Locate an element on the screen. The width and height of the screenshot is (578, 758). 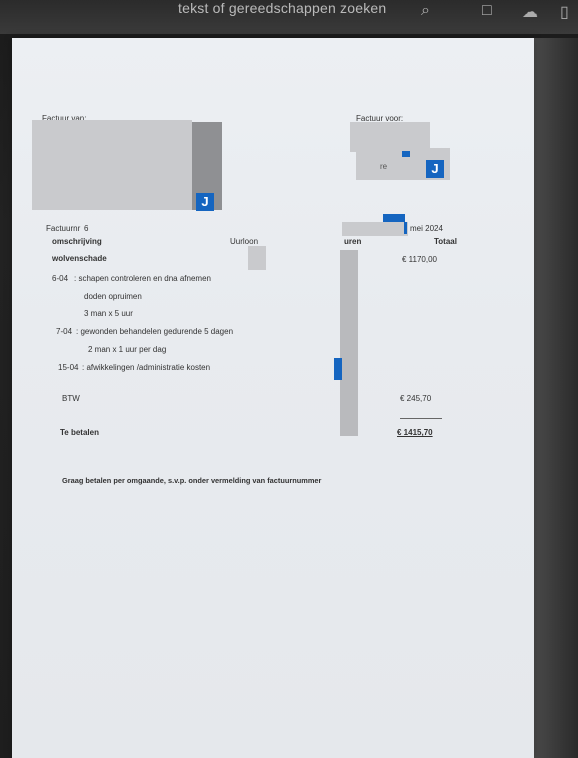
header-hours: uren is located at coordinates (353, 241).